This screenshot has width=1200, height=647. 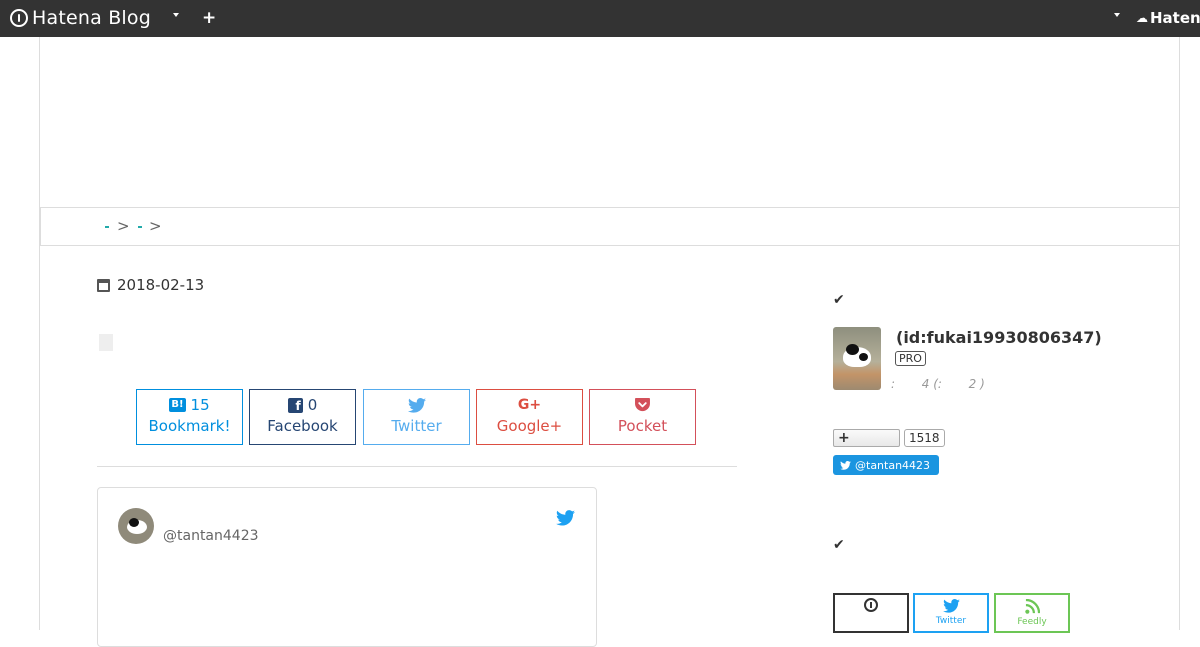 What do you see at coordinates (107, 227) in the screenshot?
I see `breadcrumb-link-home` at bounding box center [107, 227].